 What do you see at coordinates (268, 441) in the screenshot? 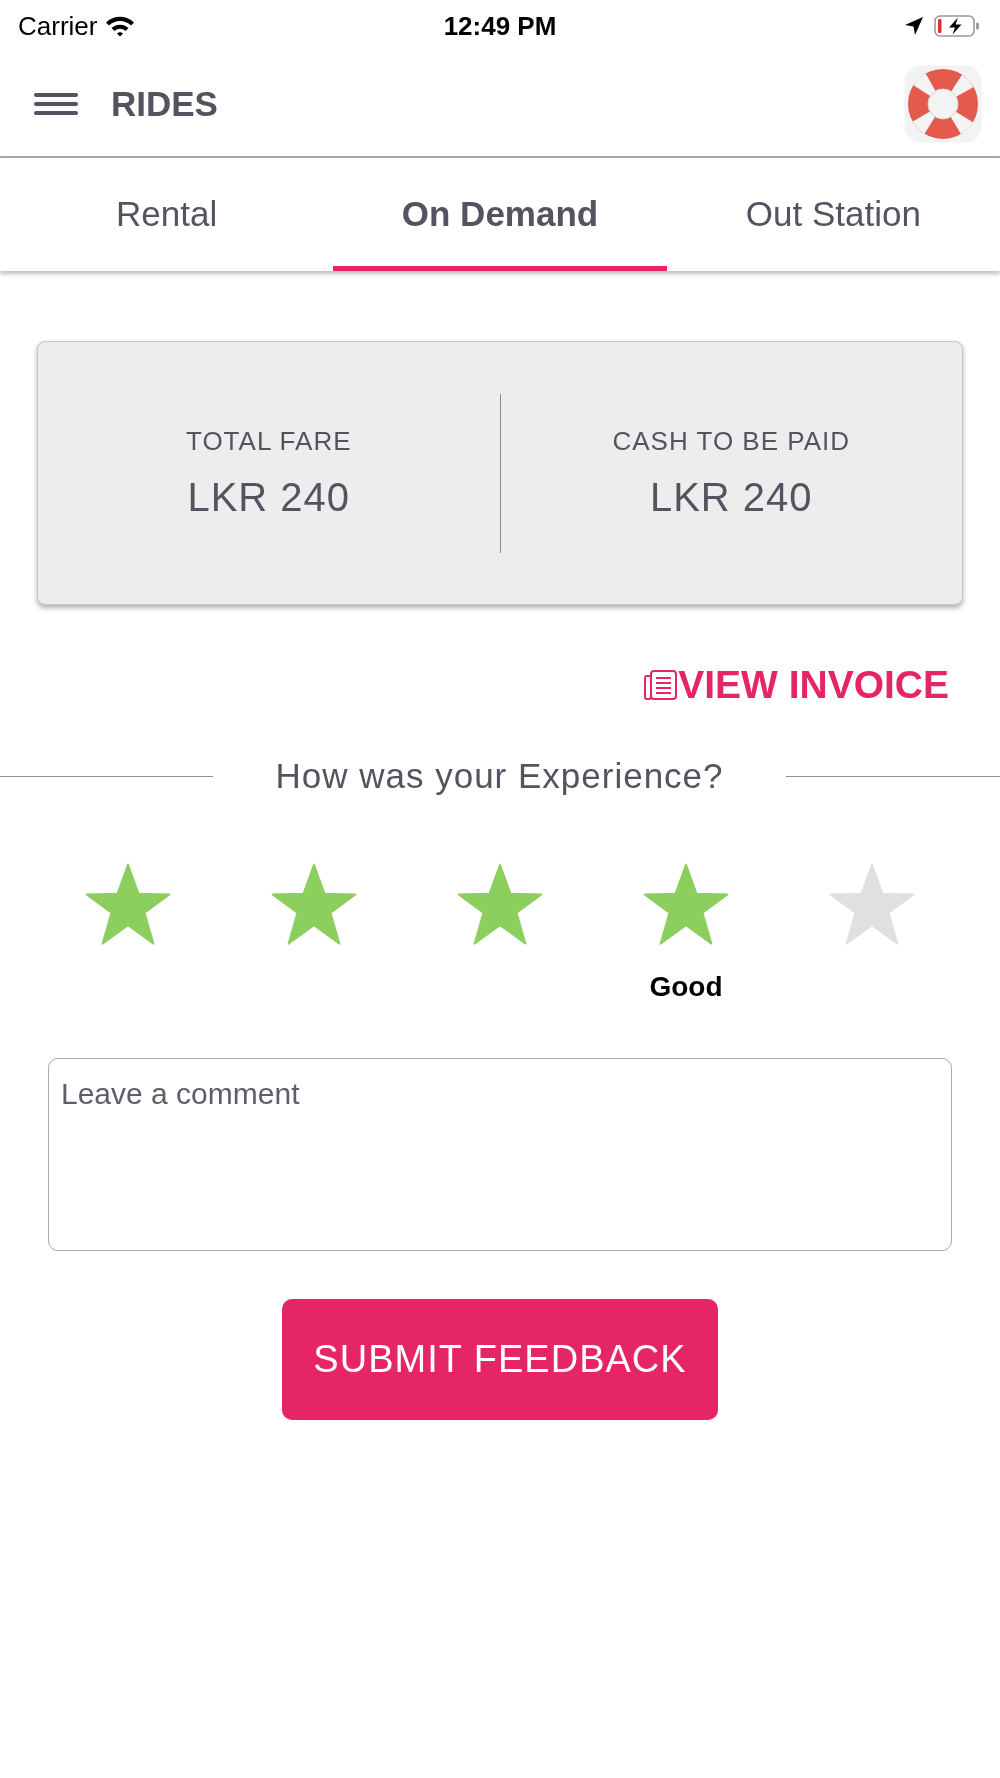
I see `fare-label: TOTAL FARE` at bounding box center [268, 441].